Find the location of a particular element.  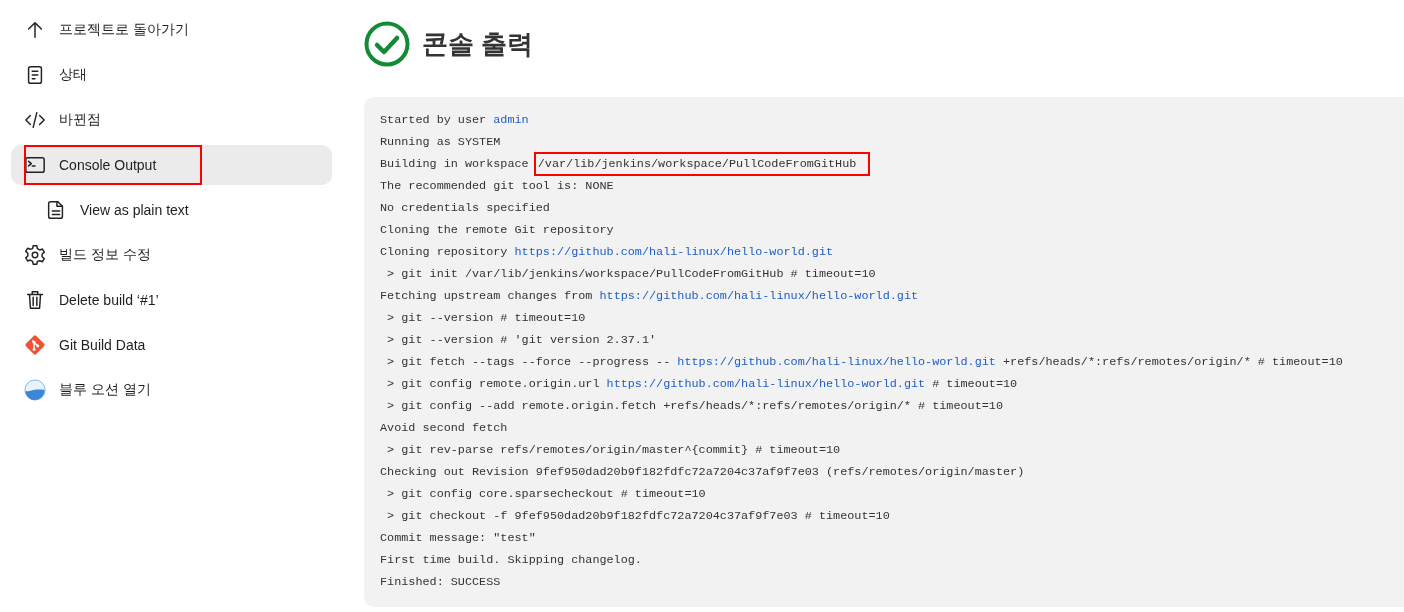

console-line: > git config --add remote.origin.fetch +refs/heads/*:refs/remotes/origin/* # timeout=10 is located at coordinates (695, 406).